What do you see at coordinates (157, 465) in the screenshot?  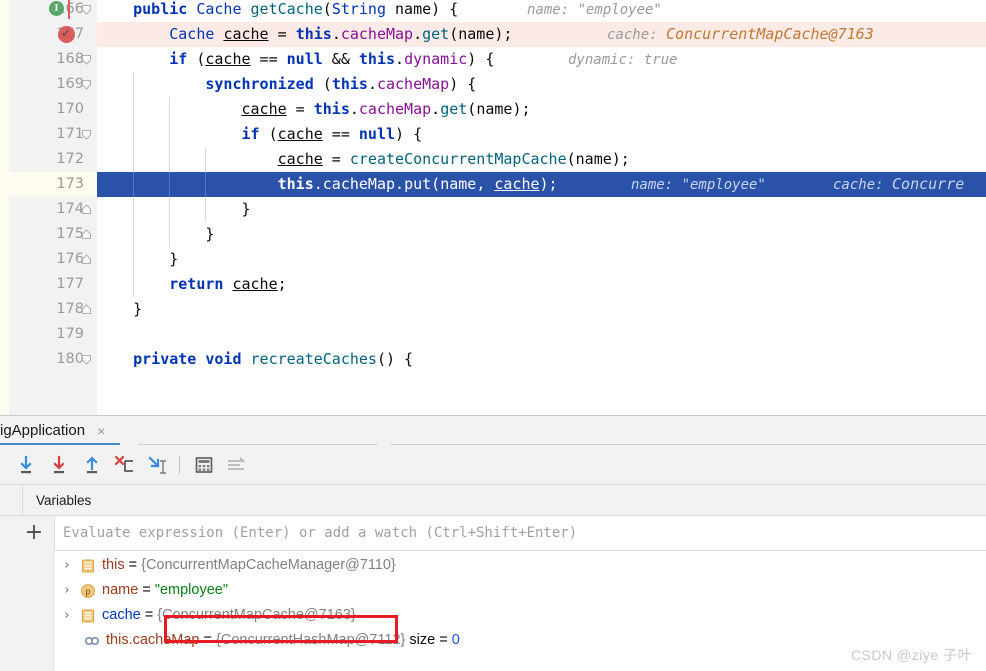 I see `run-to-cursor-button` at bounding box center [157, 465].